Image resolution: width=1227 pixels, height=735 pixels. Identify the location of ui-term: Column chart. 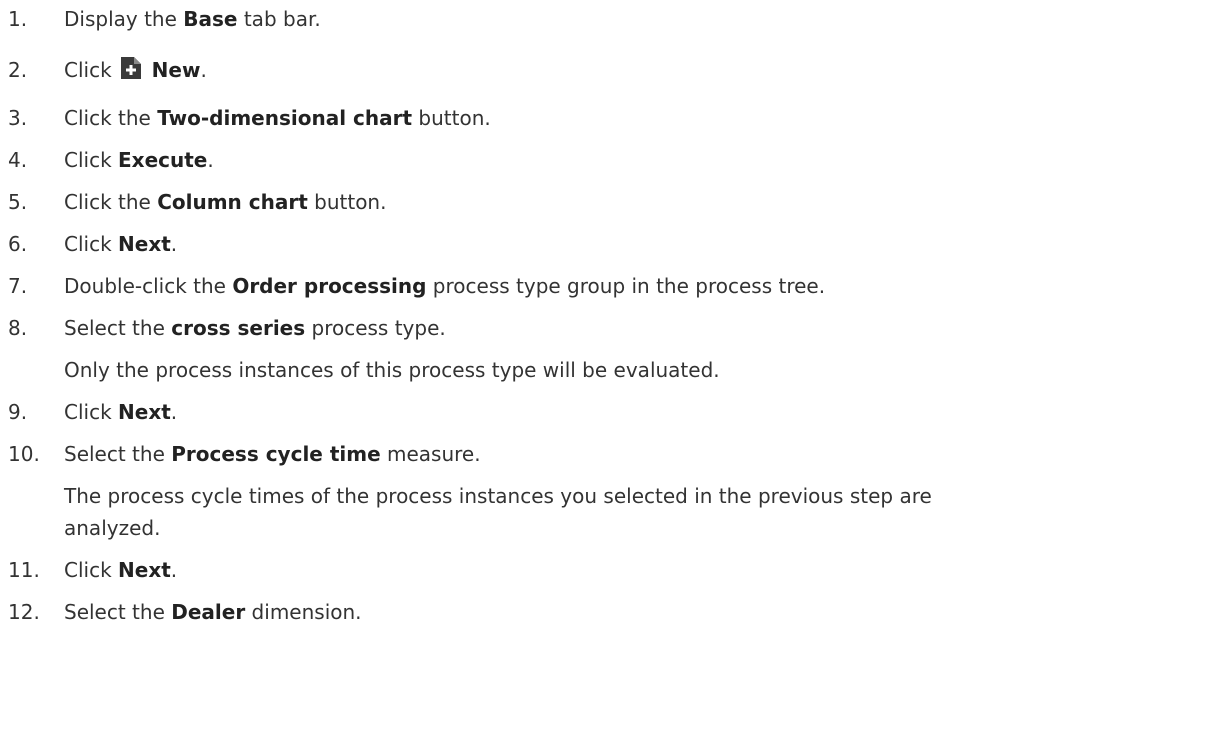
(232, 202).